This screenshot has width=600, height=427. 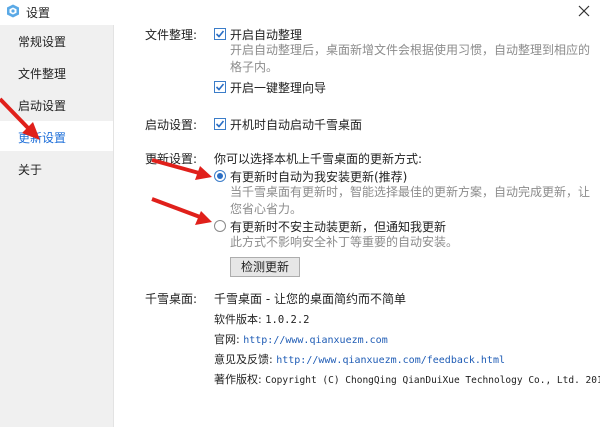 I want to click on version-label: 软件版本:, so click(x=238, y=319).